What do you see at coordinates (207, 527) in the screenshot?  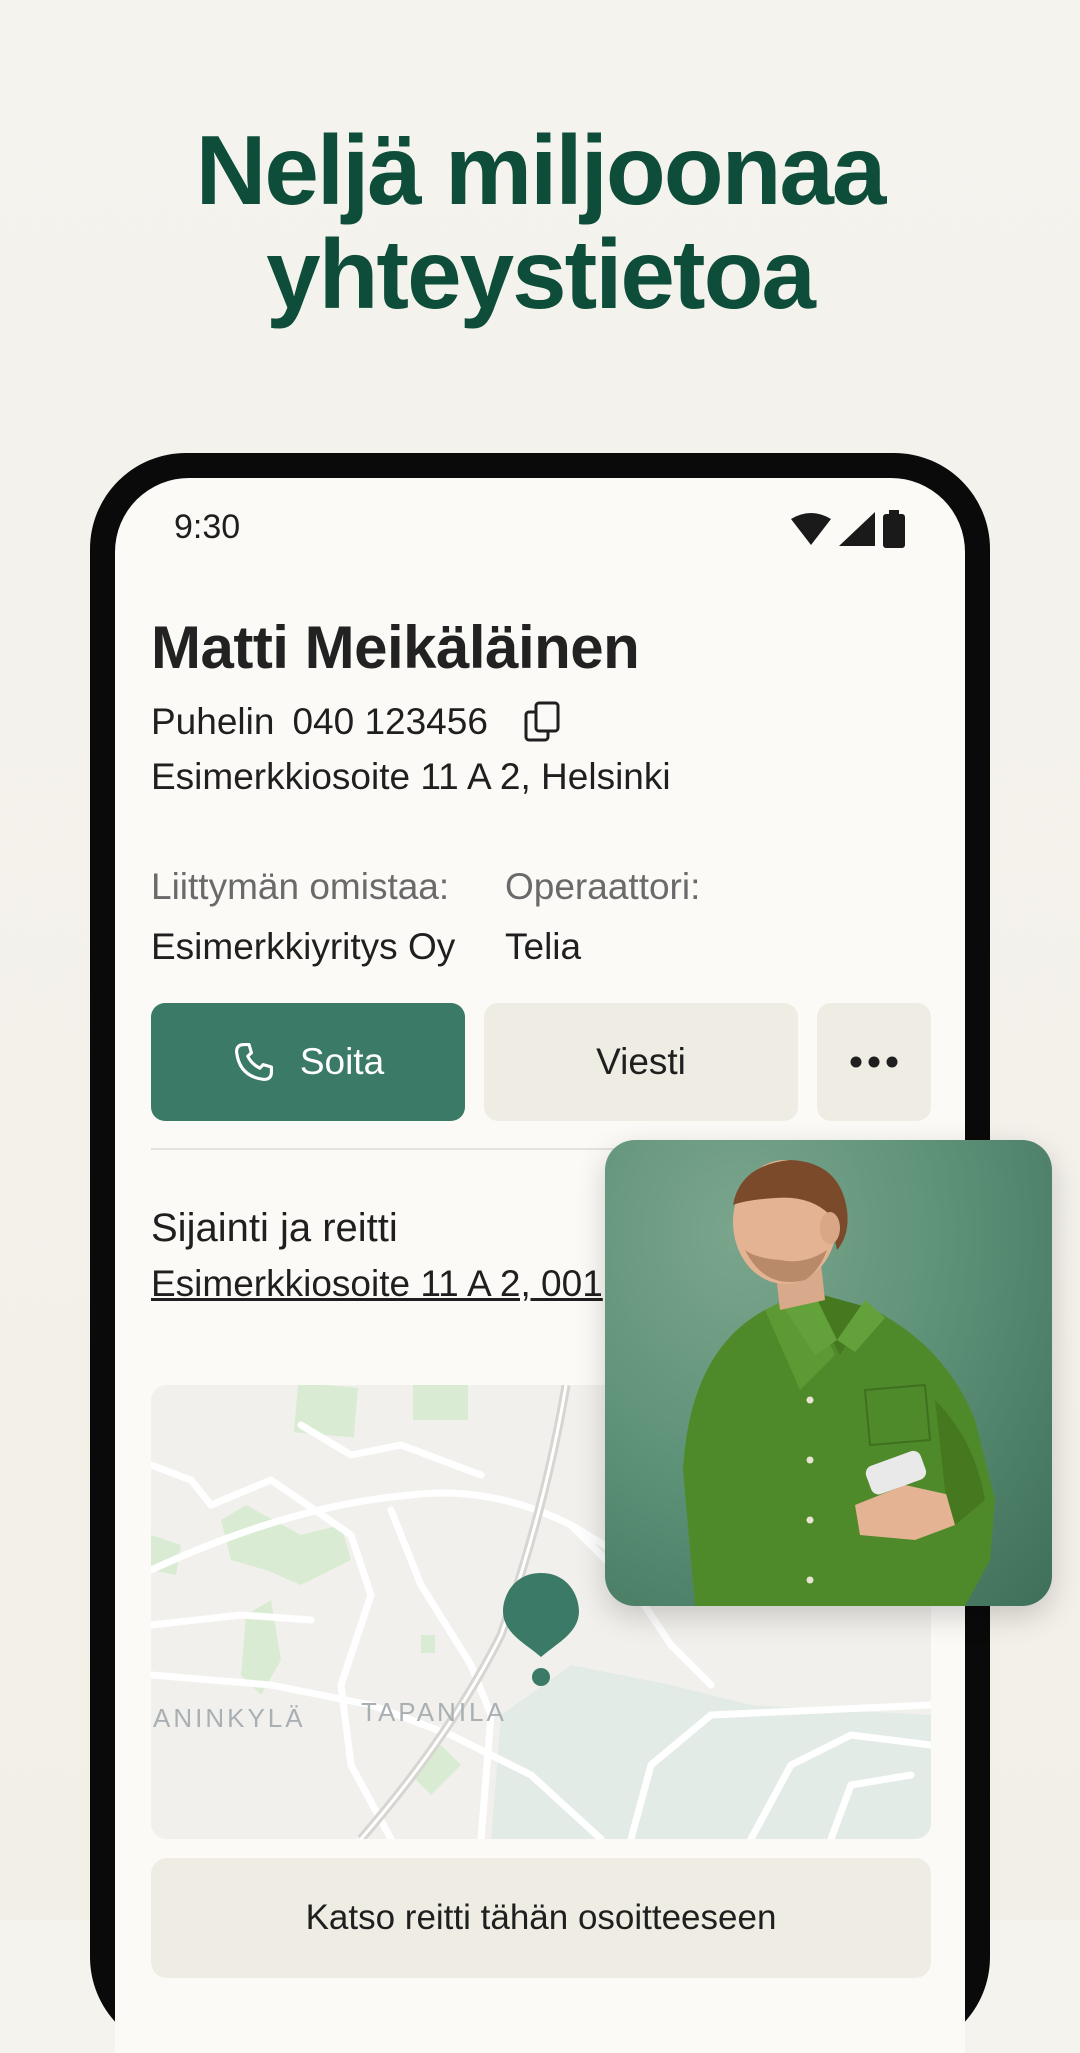 I see `status-time: 9:30` at bounding box center [207, 527].